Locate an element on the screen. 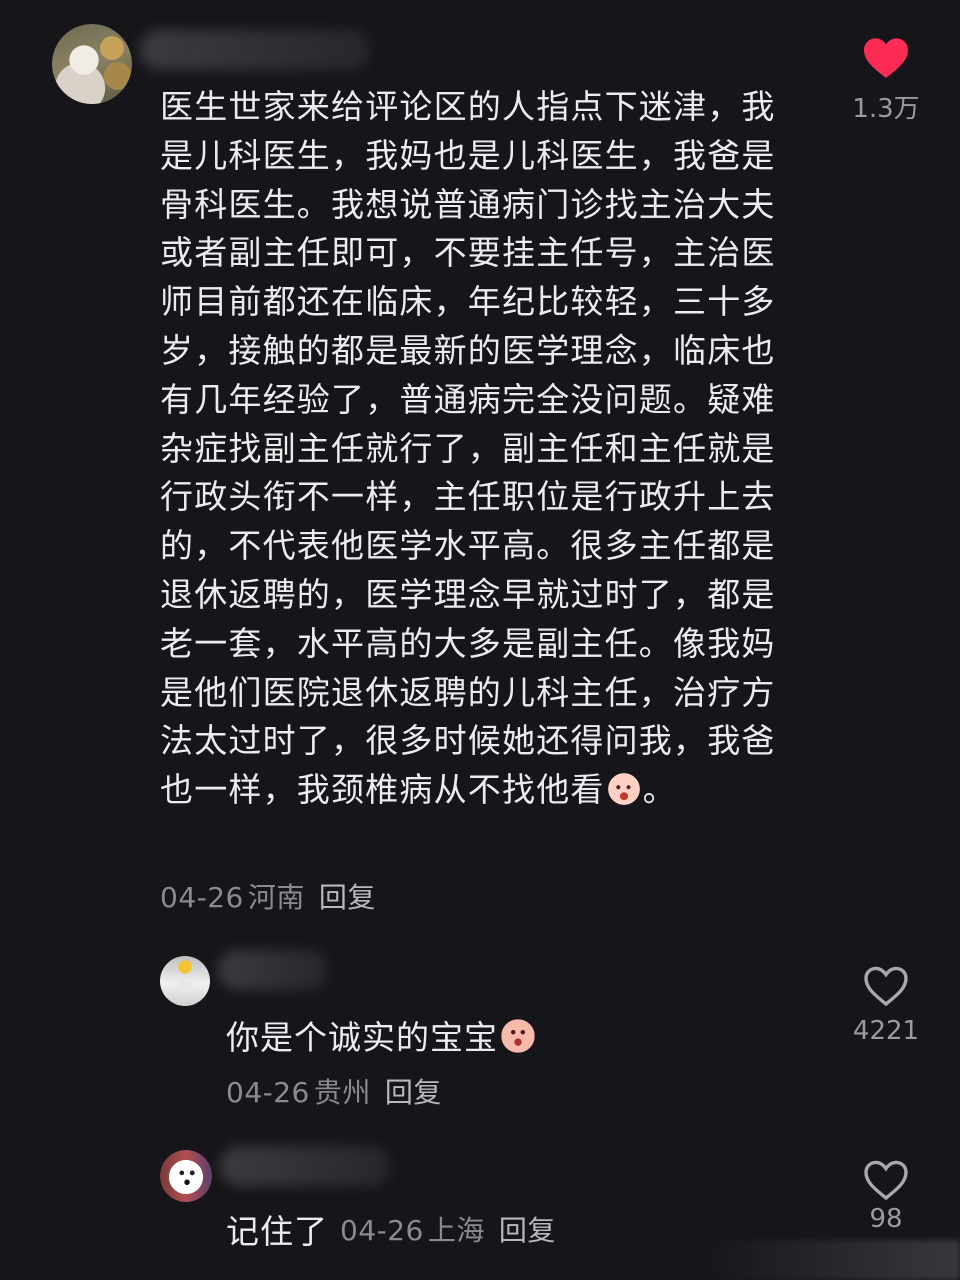  reply-meta: 04-26 上海 回复 is located at coordinates (448, 1229).